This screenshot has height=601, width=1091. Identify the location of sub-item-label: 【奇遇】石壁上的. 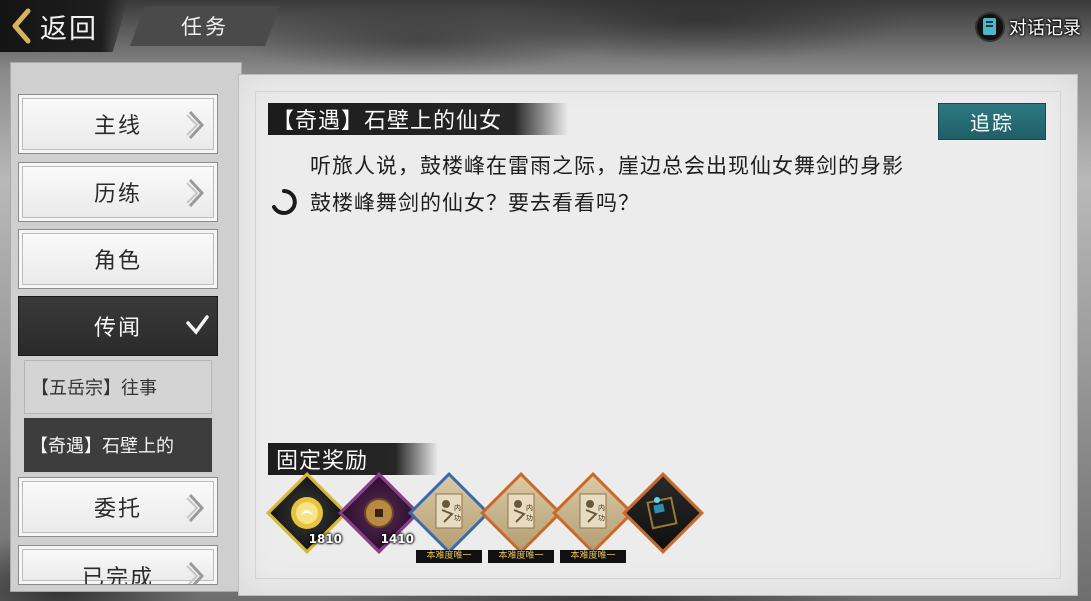
(102, 446).